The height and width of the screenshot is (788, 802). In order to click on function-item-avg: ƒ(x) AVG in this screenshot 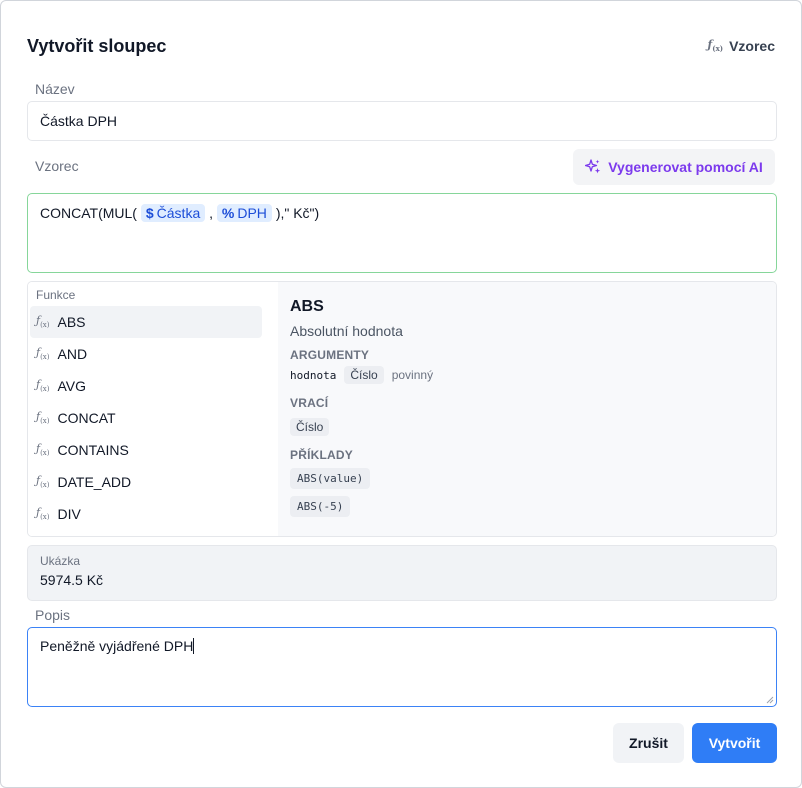, I will do `click(146, 386)`.